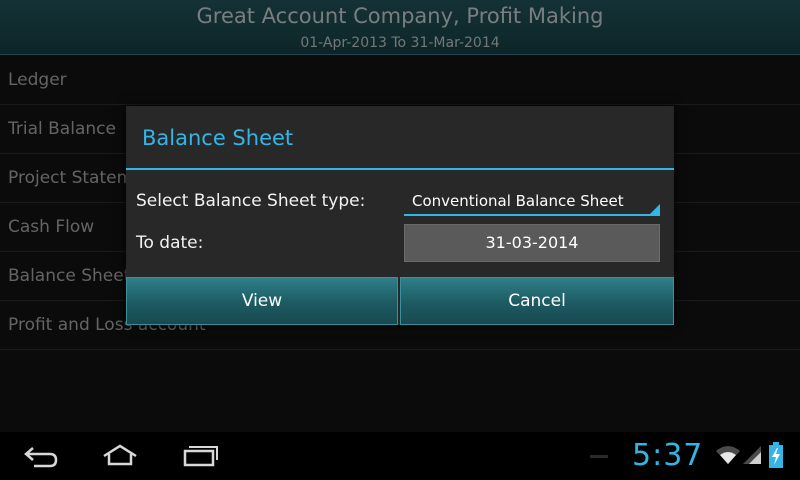 The image size is (800, 480). I want to click on dialog-title: Balance Sheet, so click(218, 138).